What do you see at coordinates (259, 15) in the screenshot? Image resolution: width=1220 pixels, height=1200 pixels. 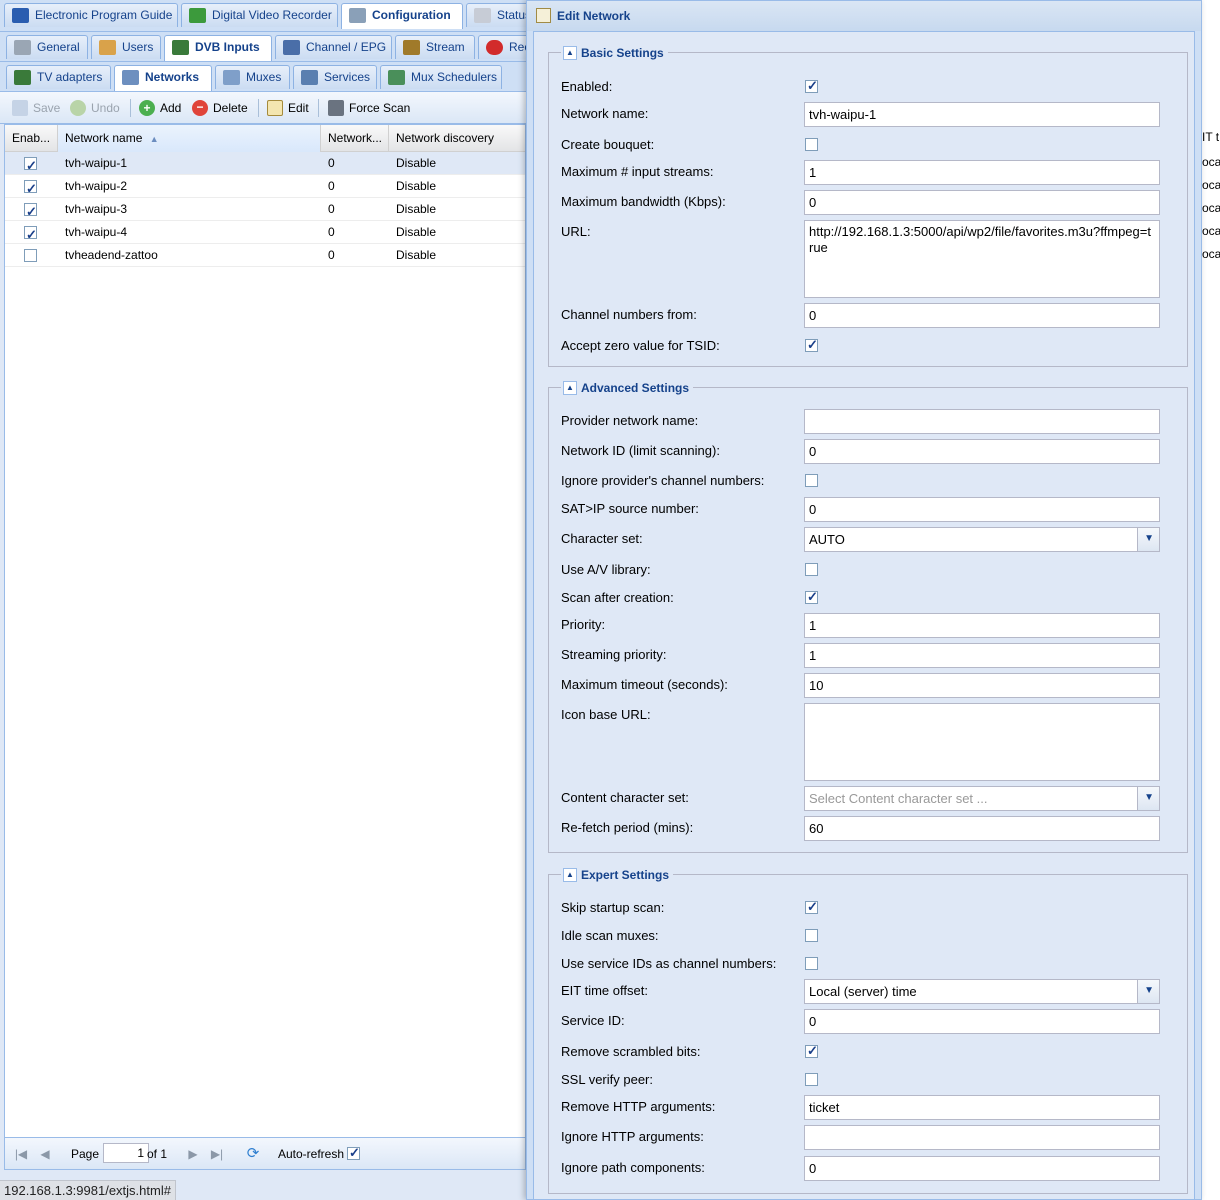 I see `tab-dvr: Digital Video Recorder` at bounding box center [259, 15].